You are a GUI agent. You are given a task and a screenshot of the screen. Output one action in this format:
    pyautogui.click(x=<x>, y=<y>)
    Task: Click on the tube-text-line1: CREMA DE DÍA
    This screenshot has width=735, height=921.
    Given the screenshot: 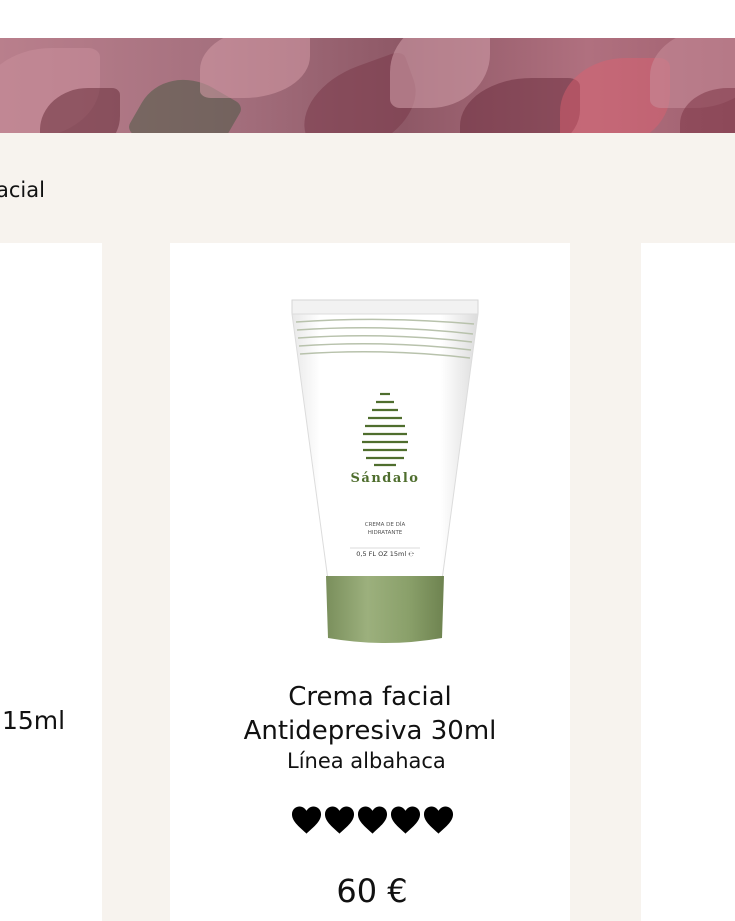 What is the action you would take?
    pyautogui.click(x=385, y=524)
    